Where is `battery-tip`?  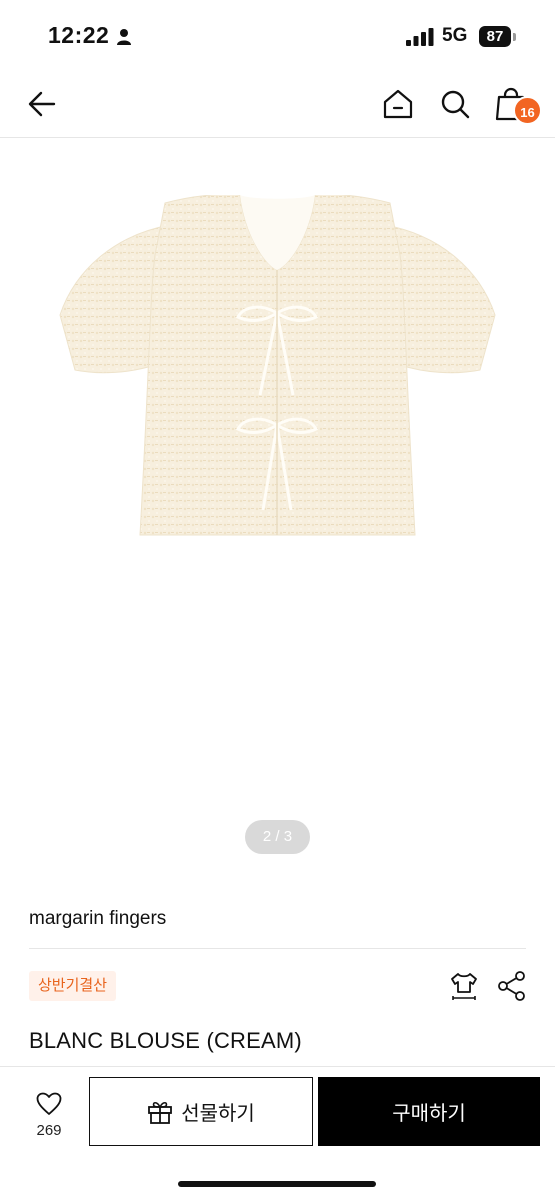
battery-tip is located at coordinates (514, 37).